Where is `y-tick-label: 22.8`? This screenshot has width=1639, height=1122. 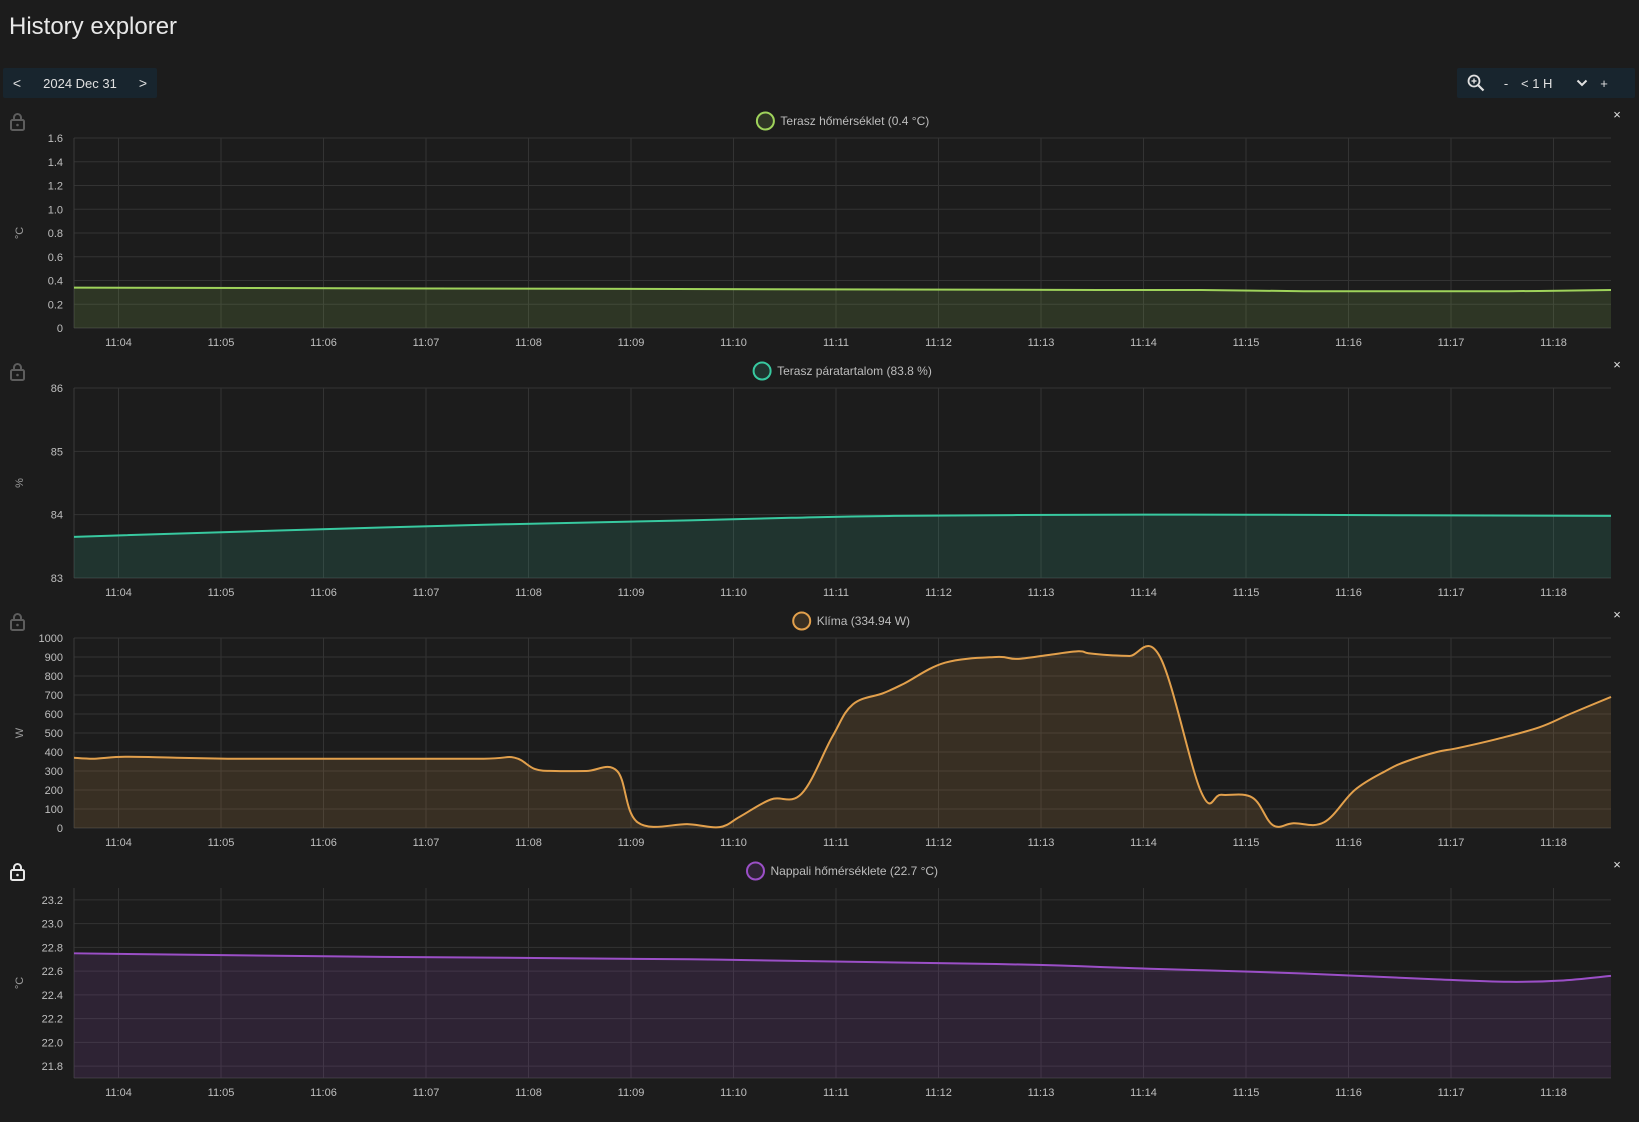 y-tick-label: 22.8 is located at coordinates (52, 948).